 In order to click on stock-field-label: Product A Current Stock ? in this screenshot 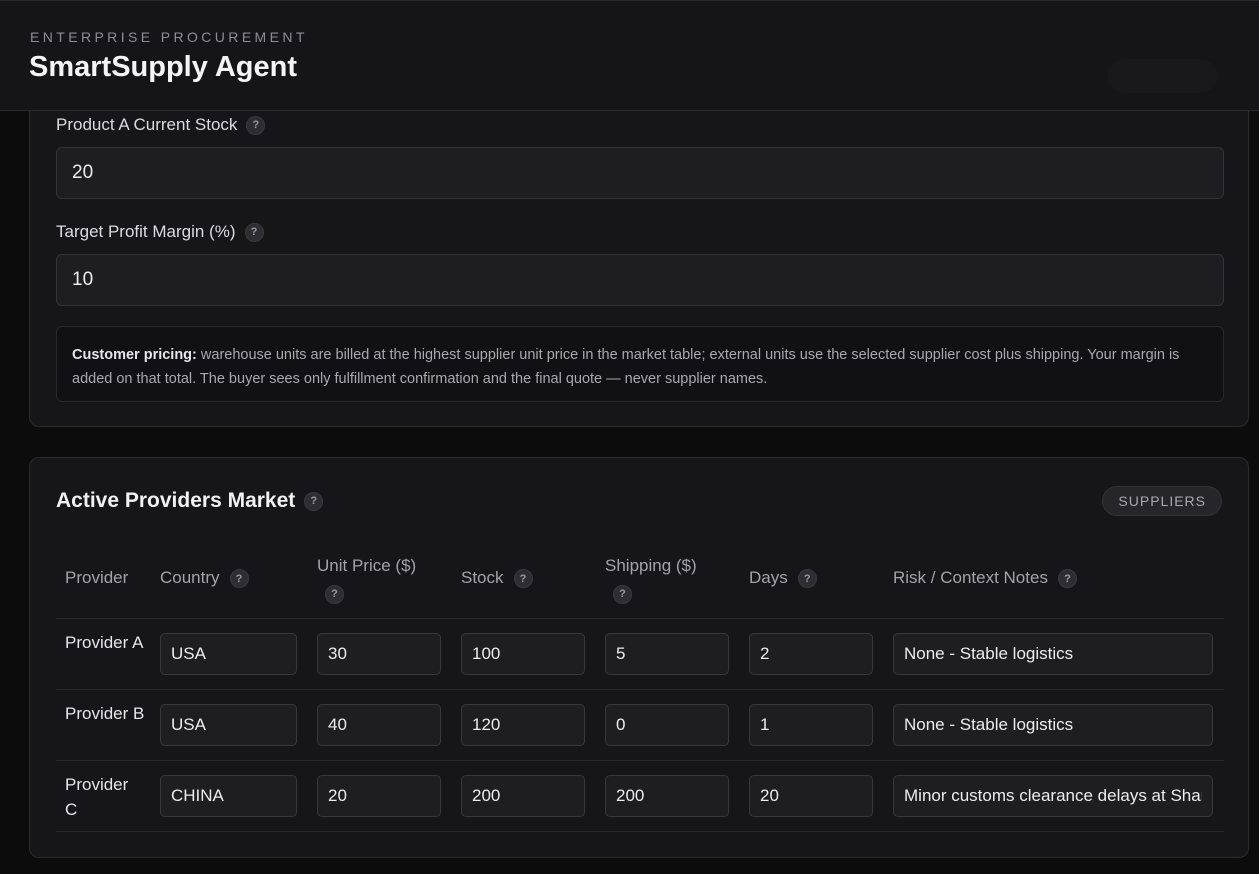, I will do `click(161, 125)`.